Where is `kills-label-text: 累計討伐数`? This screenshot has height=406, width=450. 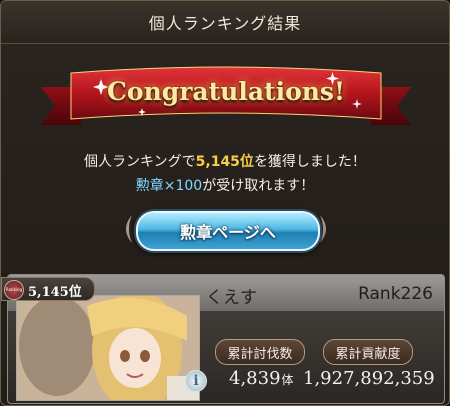
kills-label-text: 累計討伐数 is located at coordinates (260, 354).